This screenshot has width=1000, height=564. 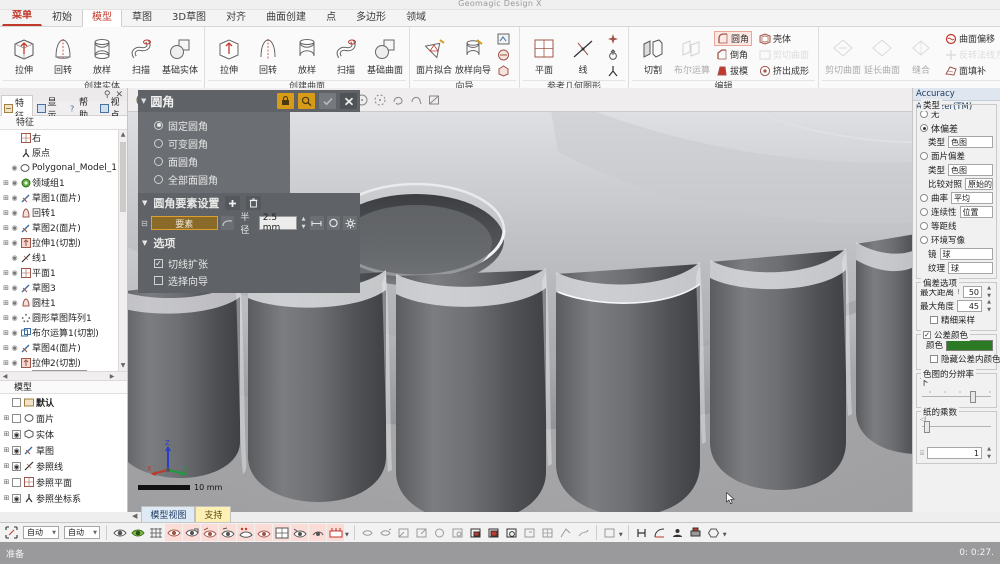 I want to click on button-trim-surface: 剪切曲面, so click(x=784, y=54).